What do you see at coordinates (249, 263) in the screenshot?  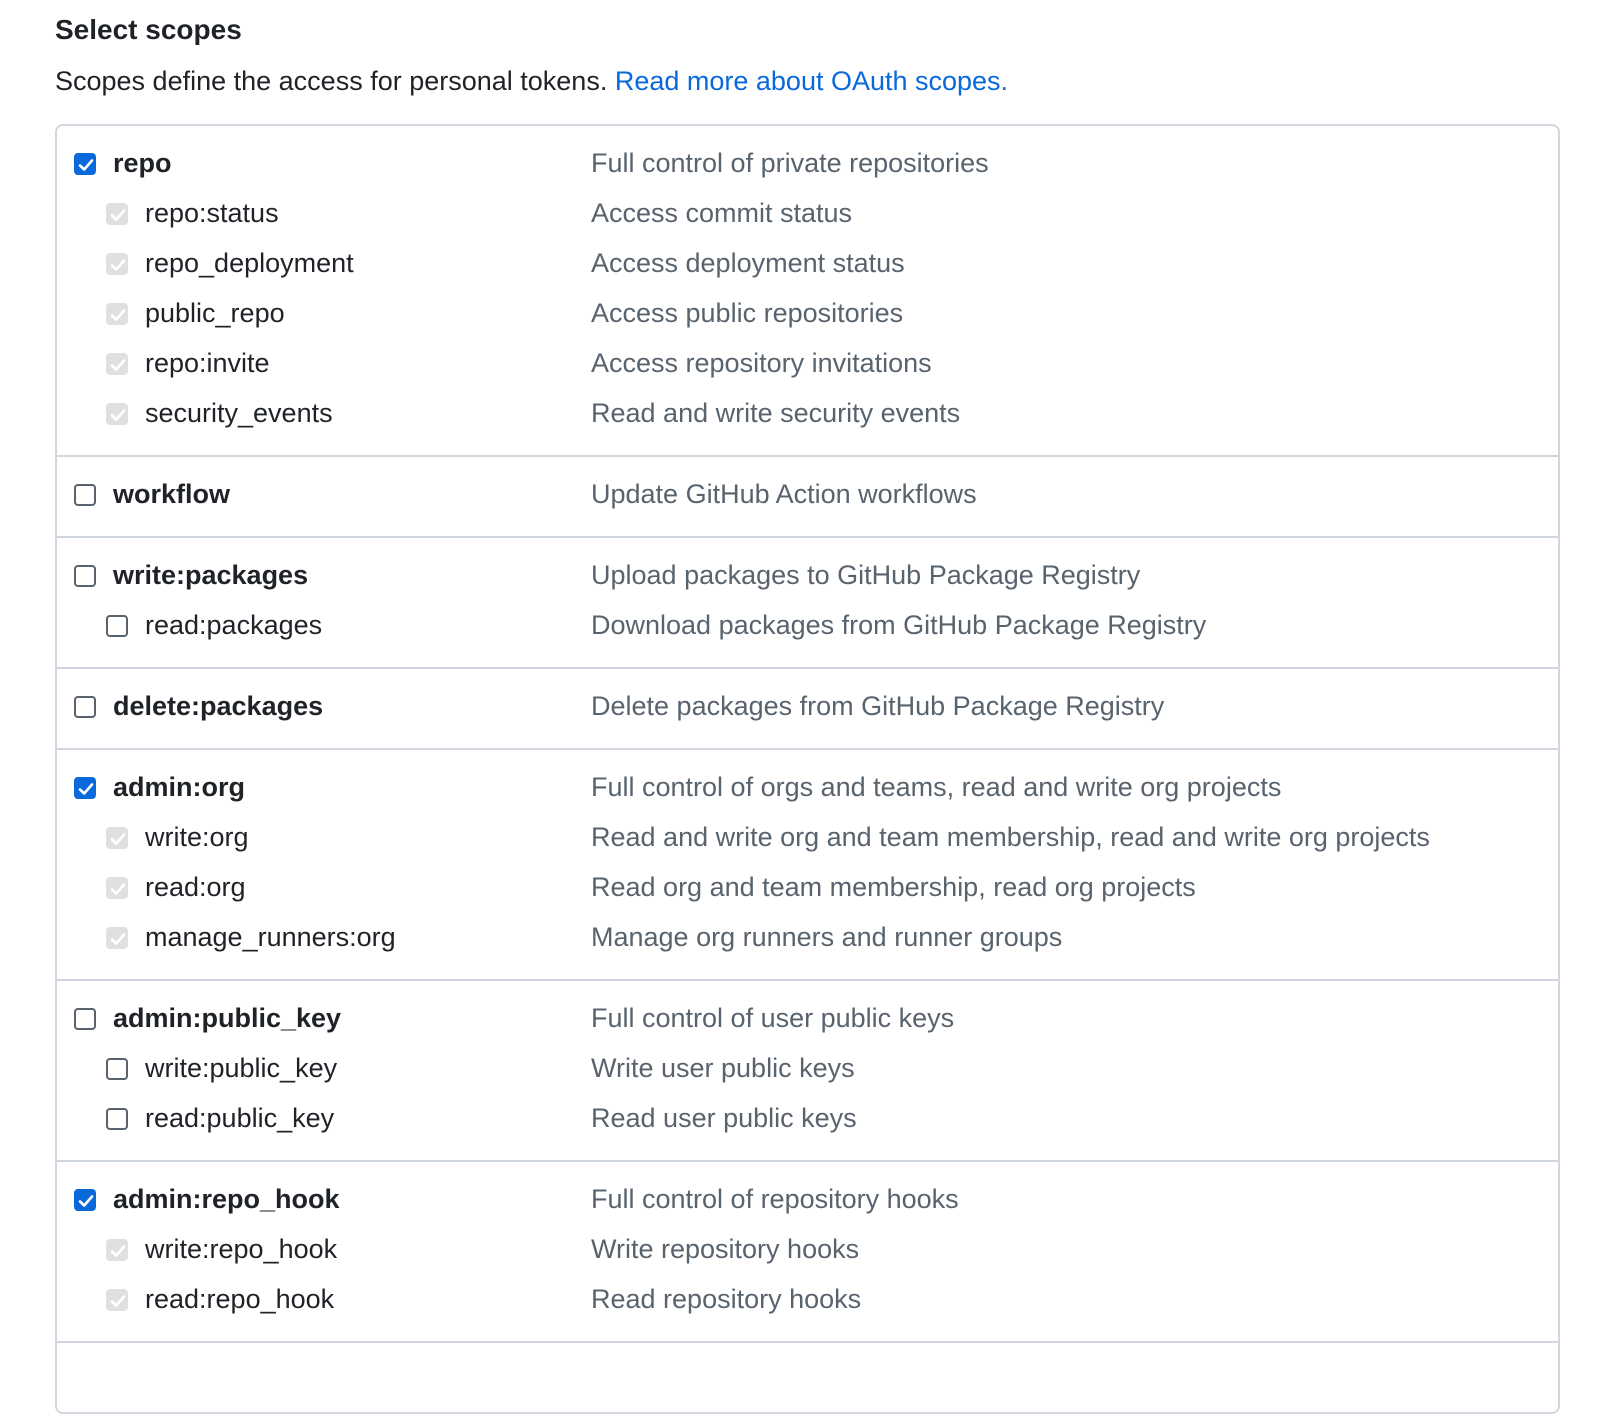 I see `scope-name: repo_deployment` at bounding box center [249, 263].